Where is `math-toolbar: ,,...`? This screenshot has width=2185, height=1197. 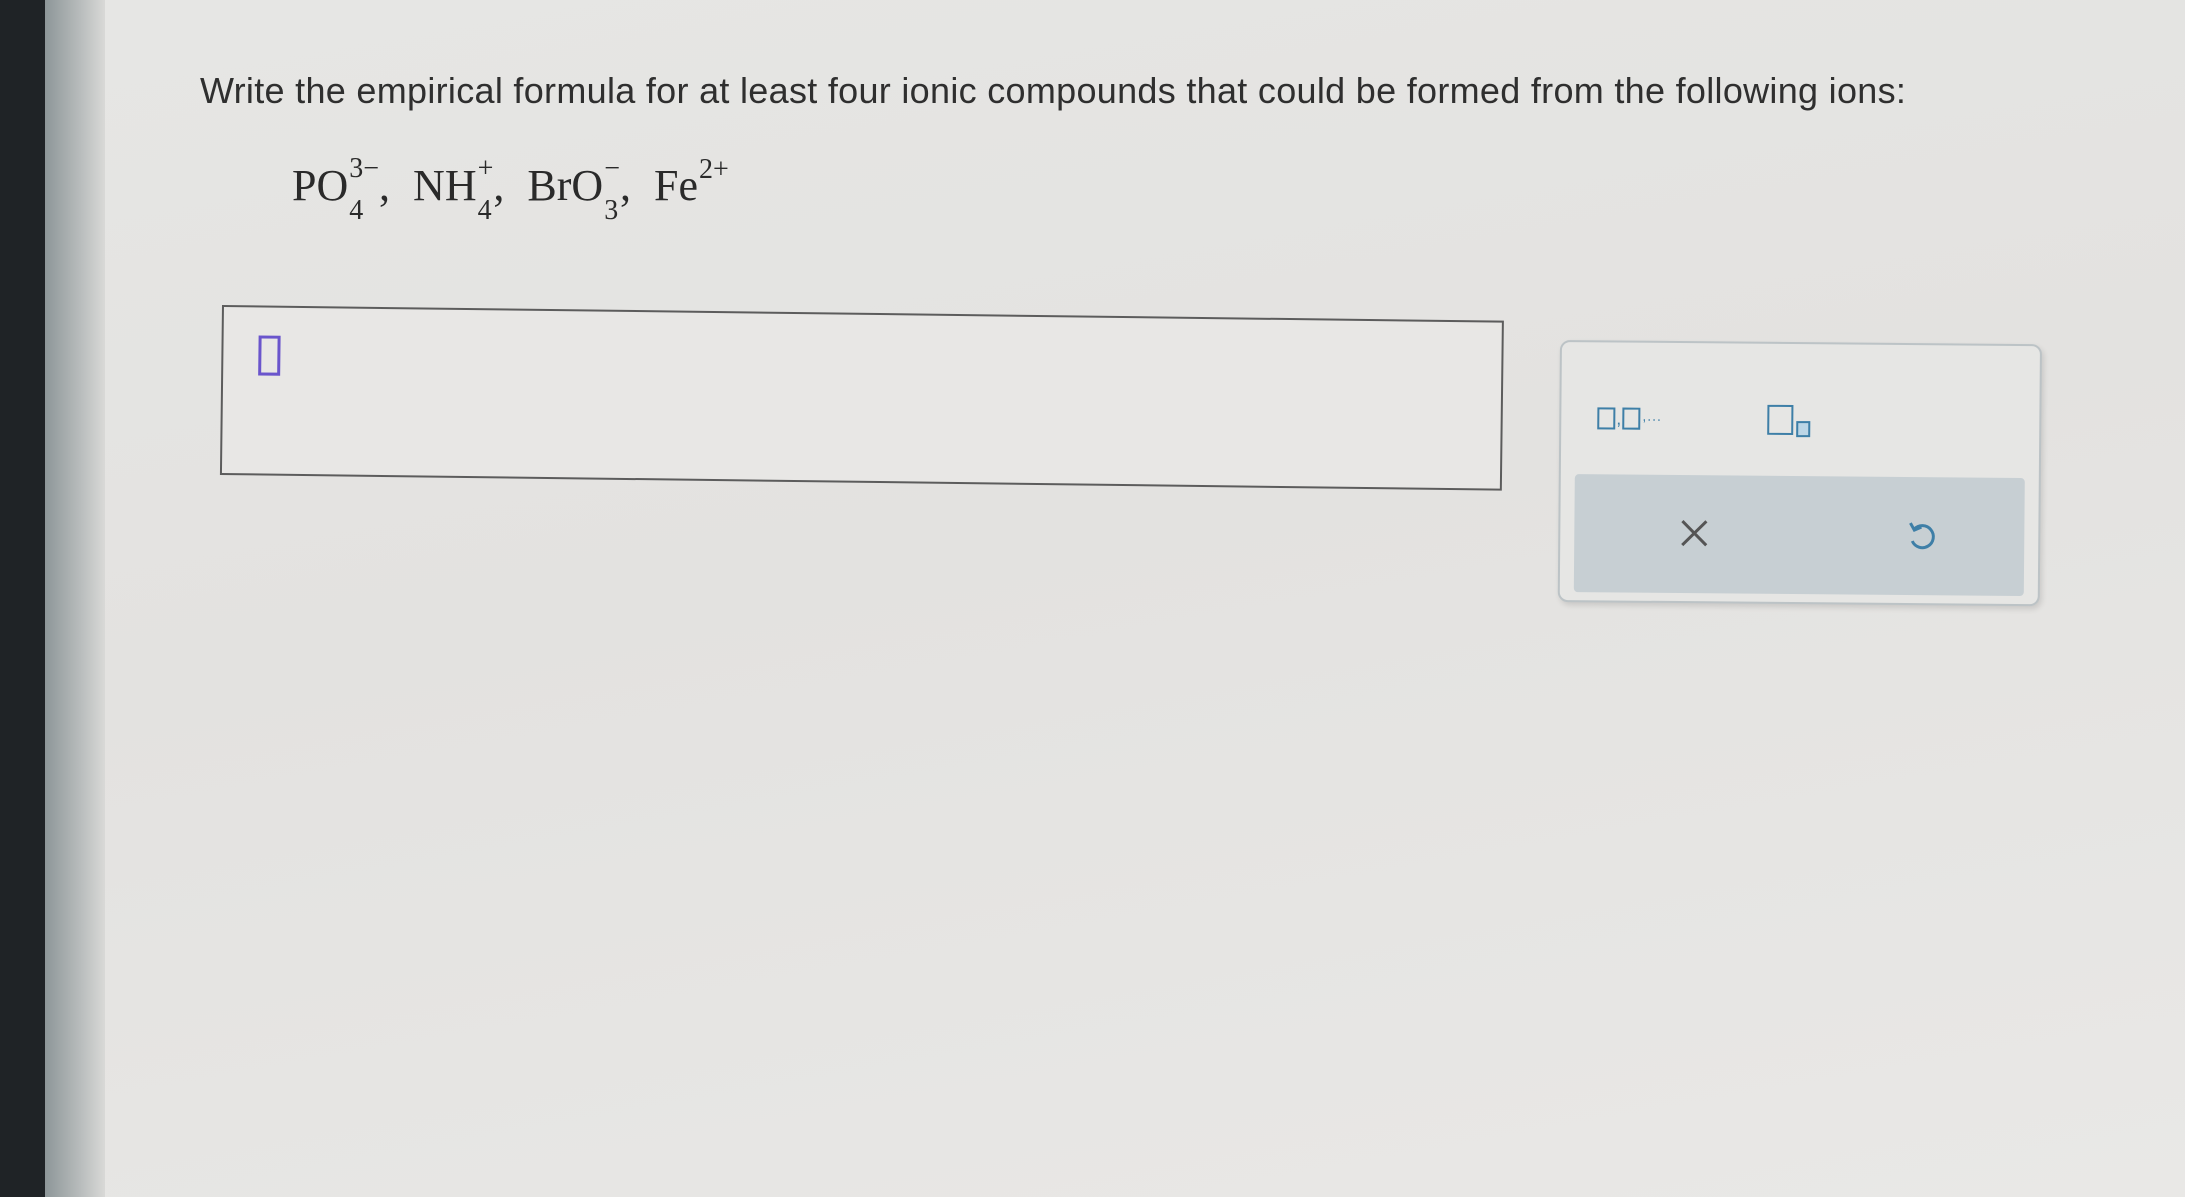
math-toolbar: ,,... is located at coordinates (1799, 473).